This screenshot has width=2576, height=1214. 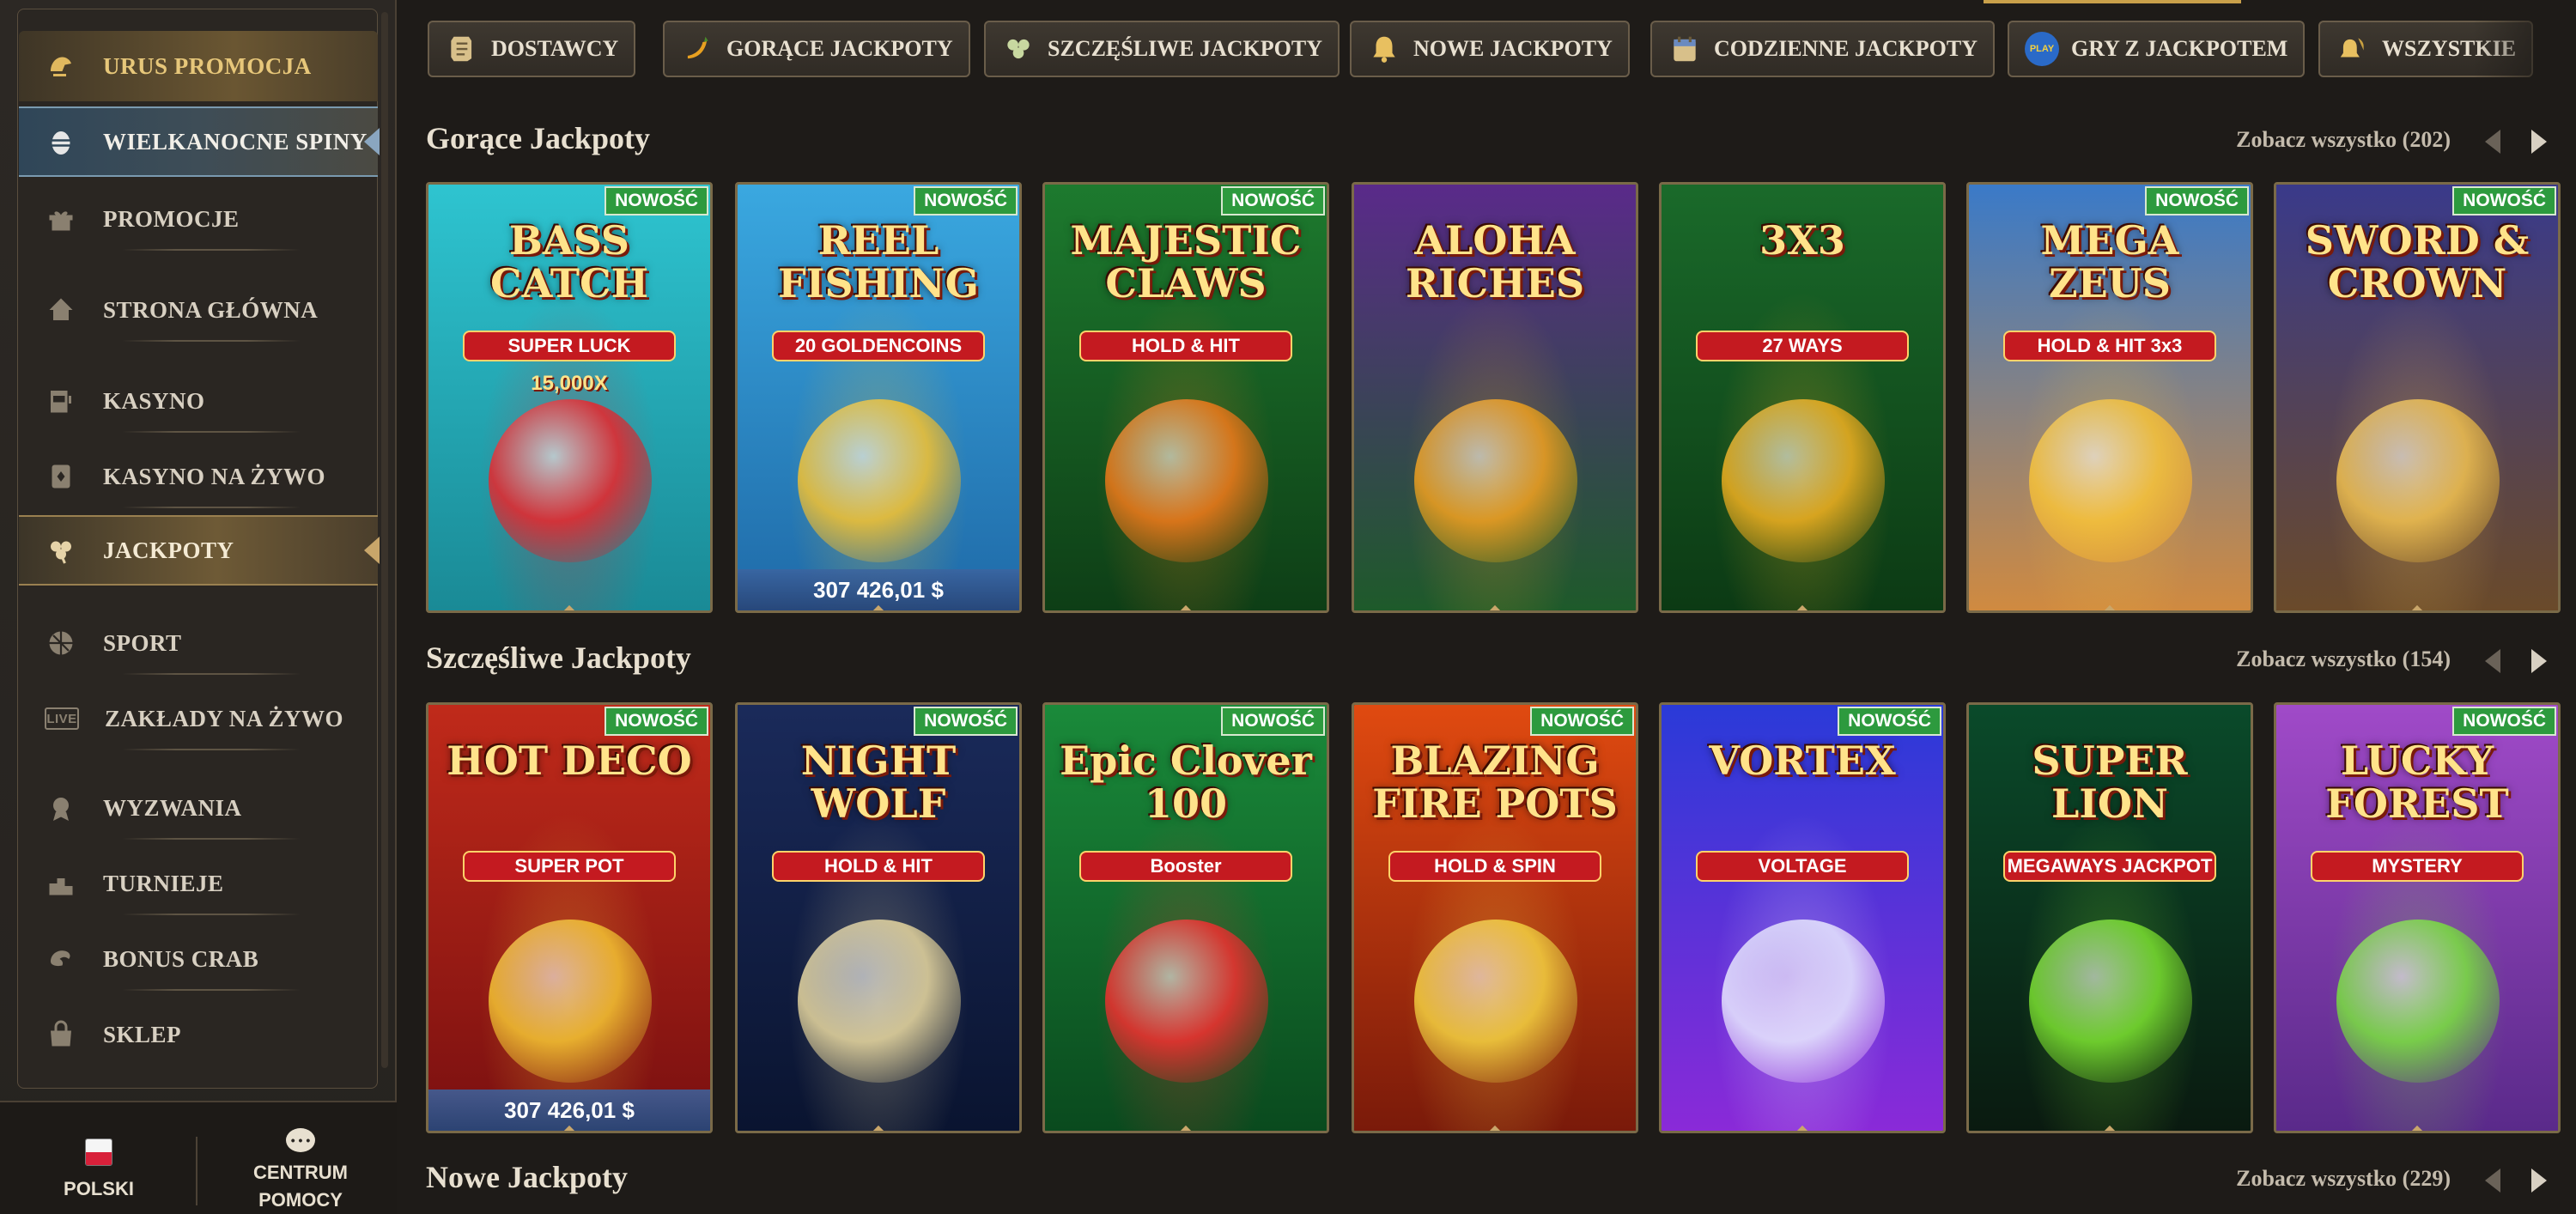 I want to click on bell-stack-icon, so click(x=2353, y=49).